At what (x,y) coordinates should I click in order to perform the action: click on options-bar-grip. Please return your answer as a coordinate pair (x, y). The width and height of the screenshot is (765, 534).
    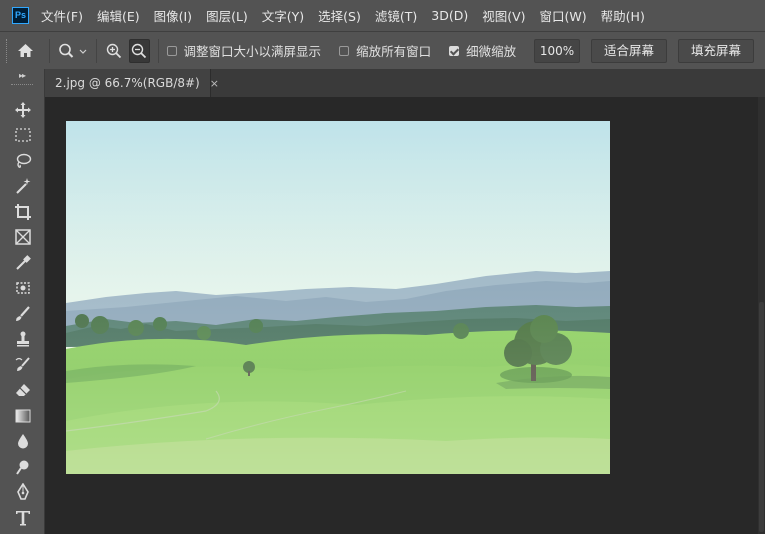
    Looking at the image, I should click on (8, 50).